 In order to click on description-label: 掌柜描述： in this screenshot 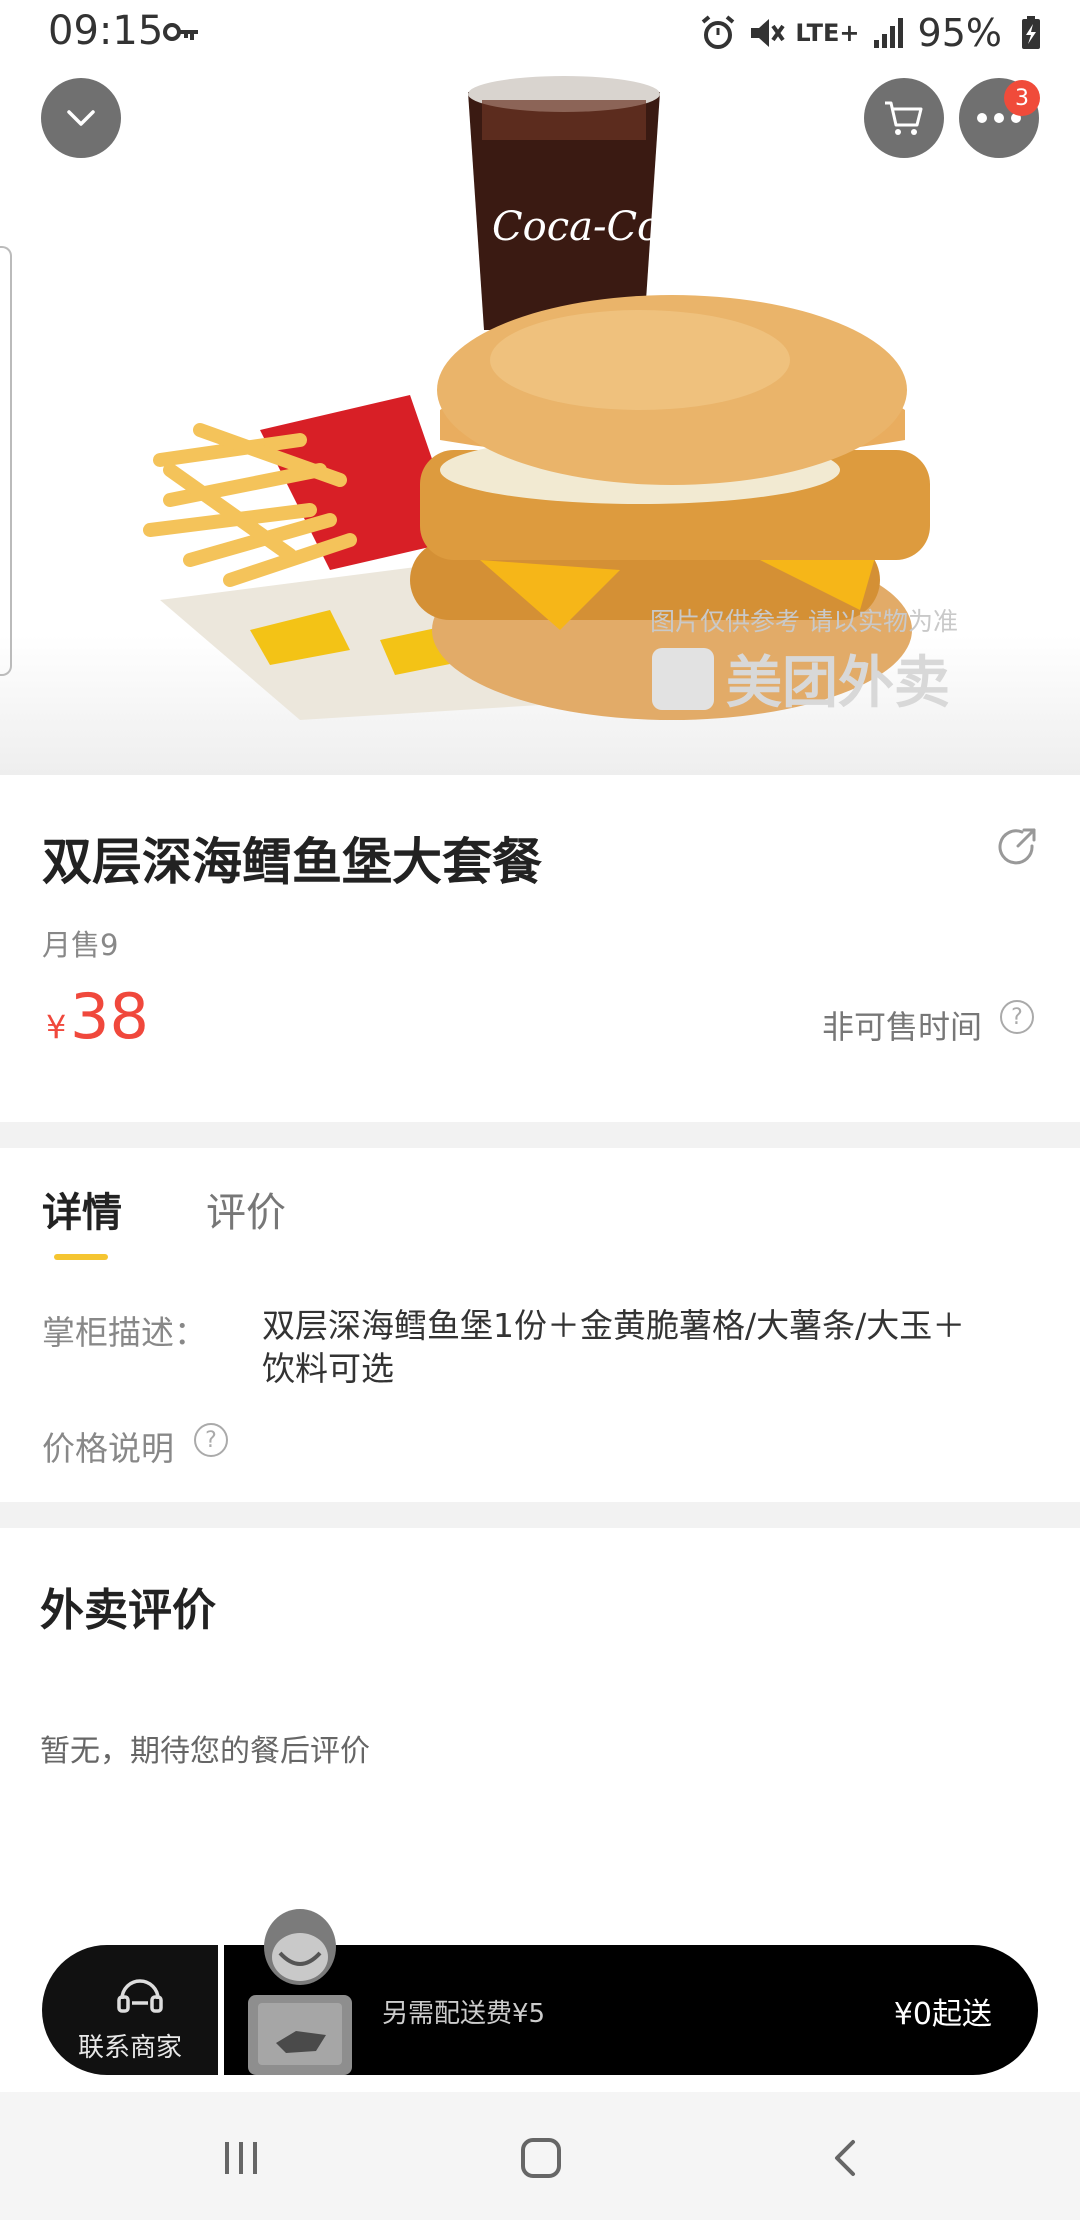, I will do `click(124, 1332)`.